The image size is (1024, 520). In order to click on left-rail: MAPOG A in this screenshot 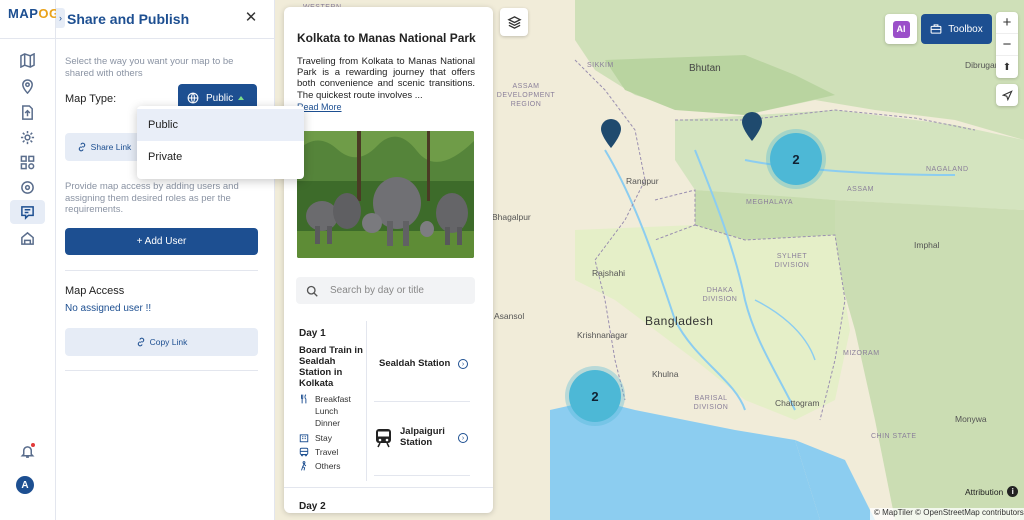, I will do `click(29, 260)`.